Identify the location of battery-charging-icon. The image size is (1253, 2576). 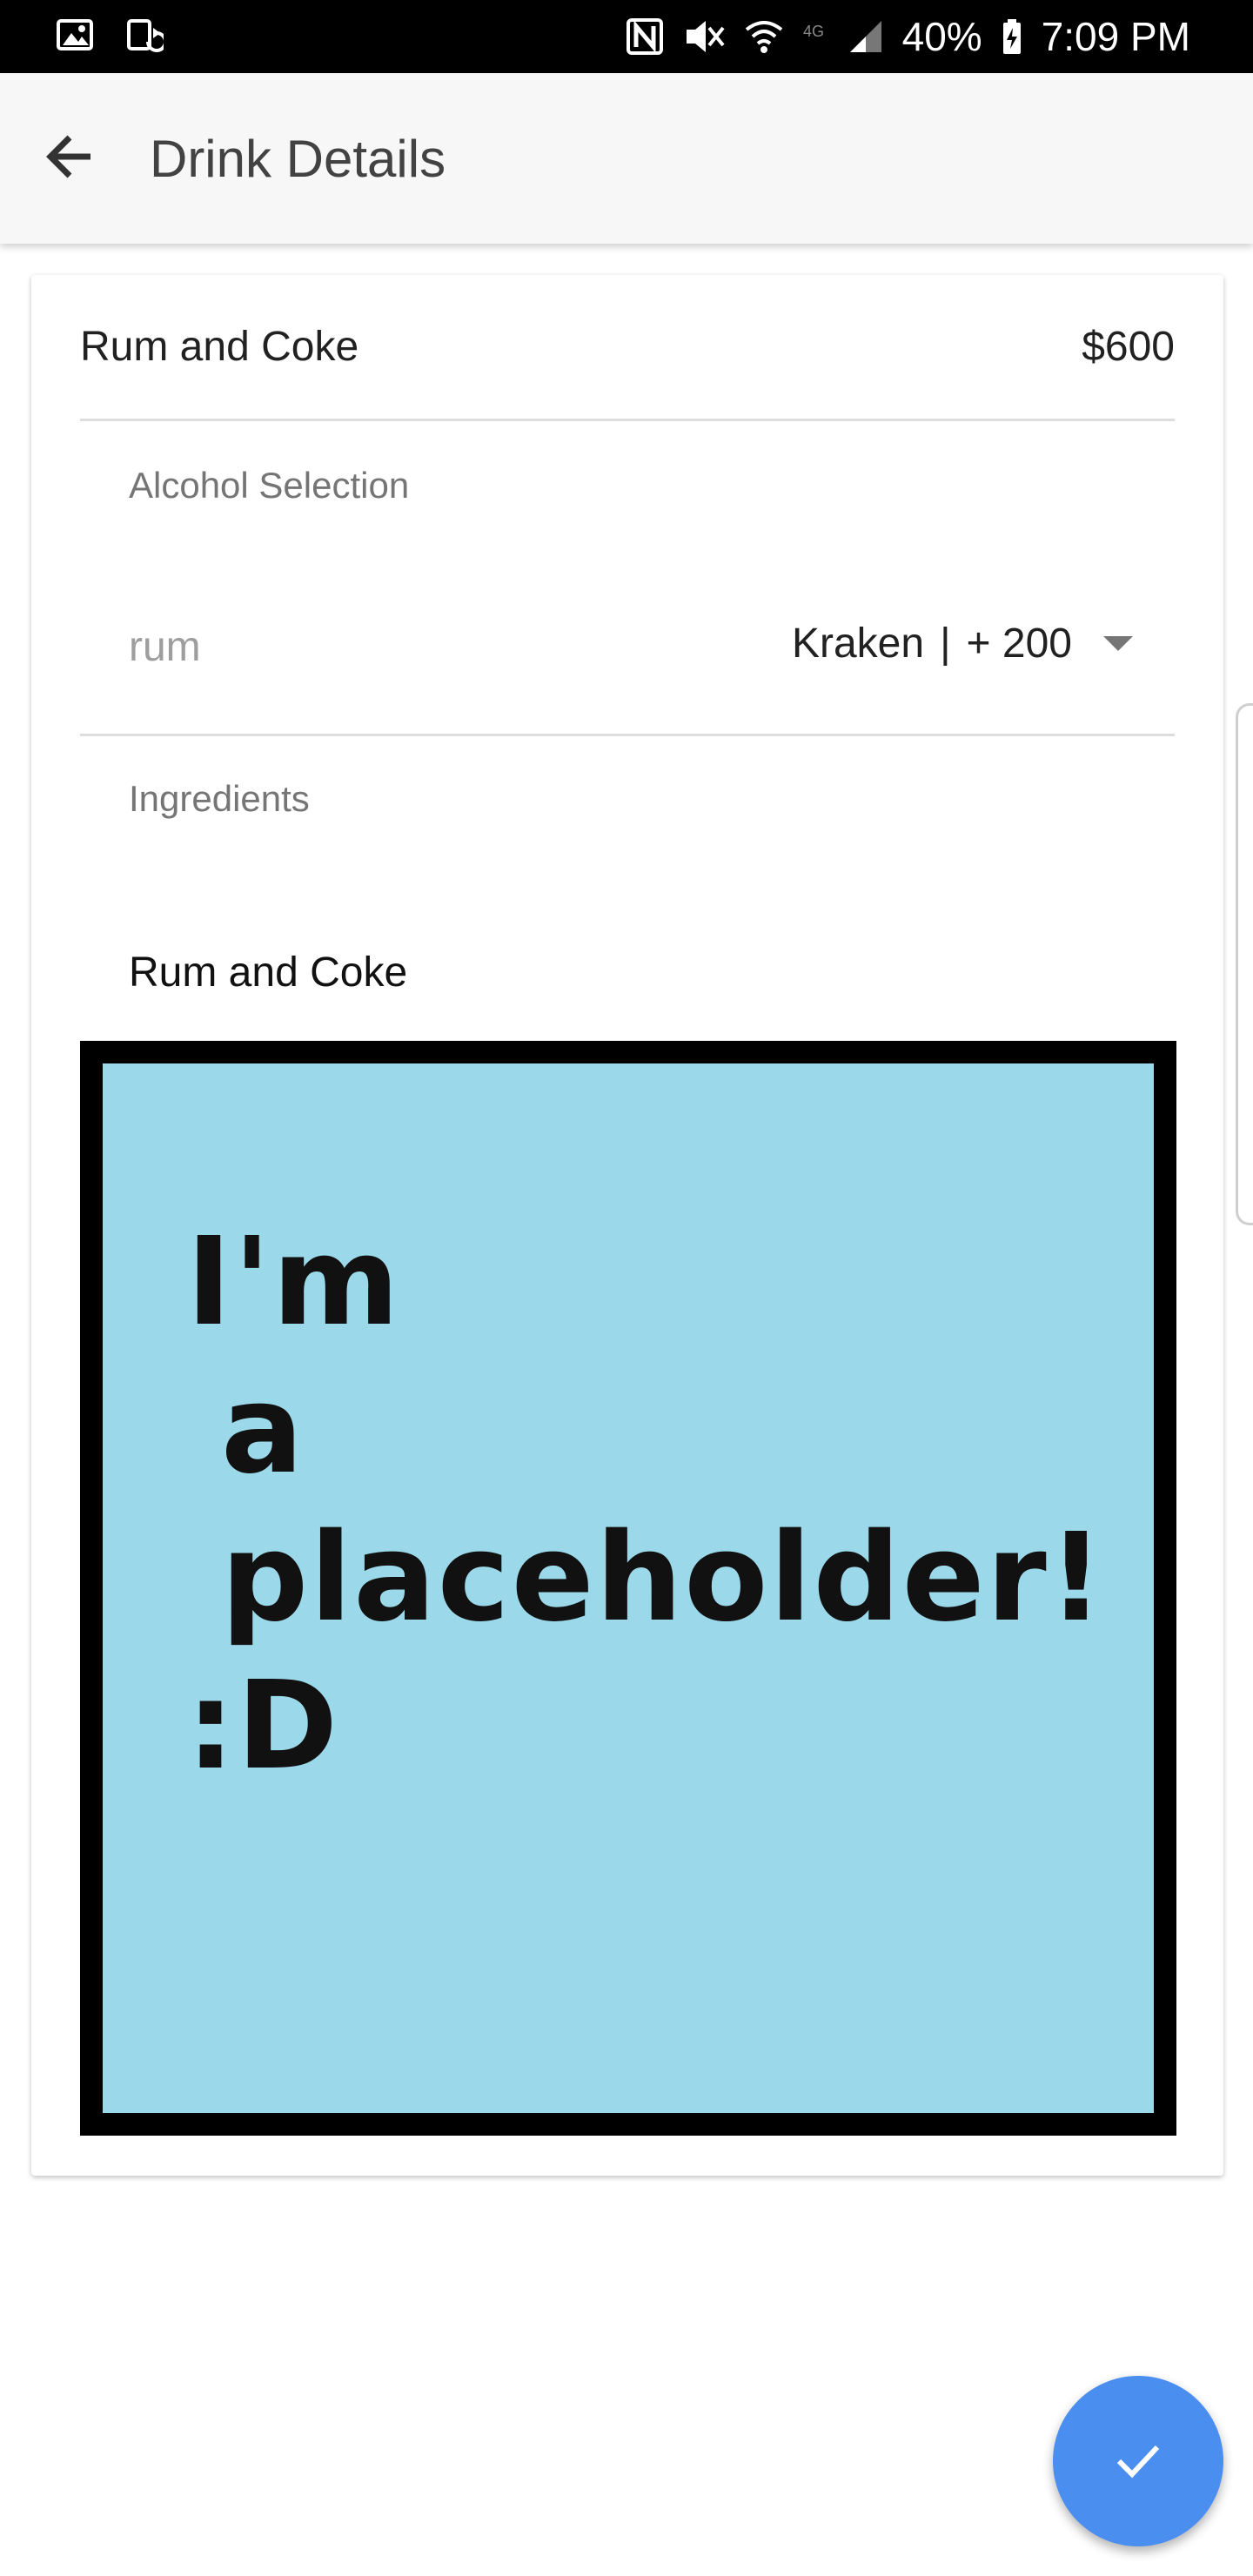
(1012, 37).